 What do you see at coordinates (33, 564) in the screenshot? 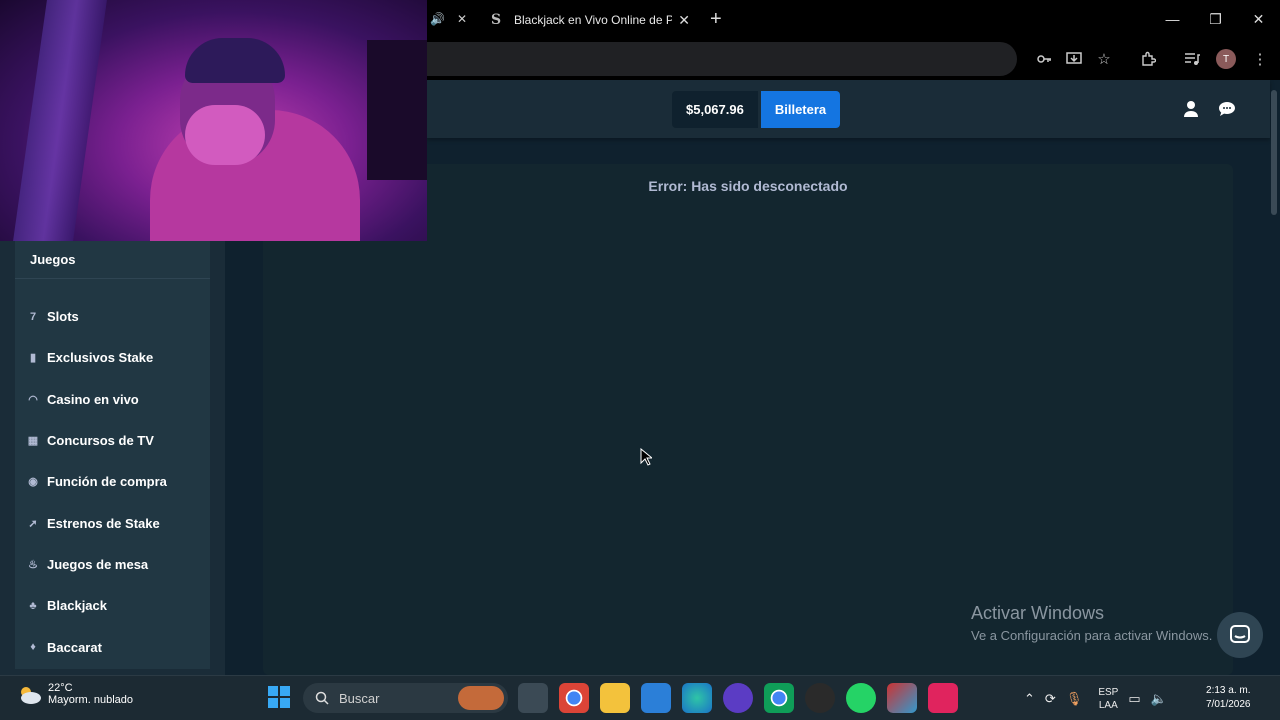
I see `flame-icon: ♨` at bounding box center [33, 564].